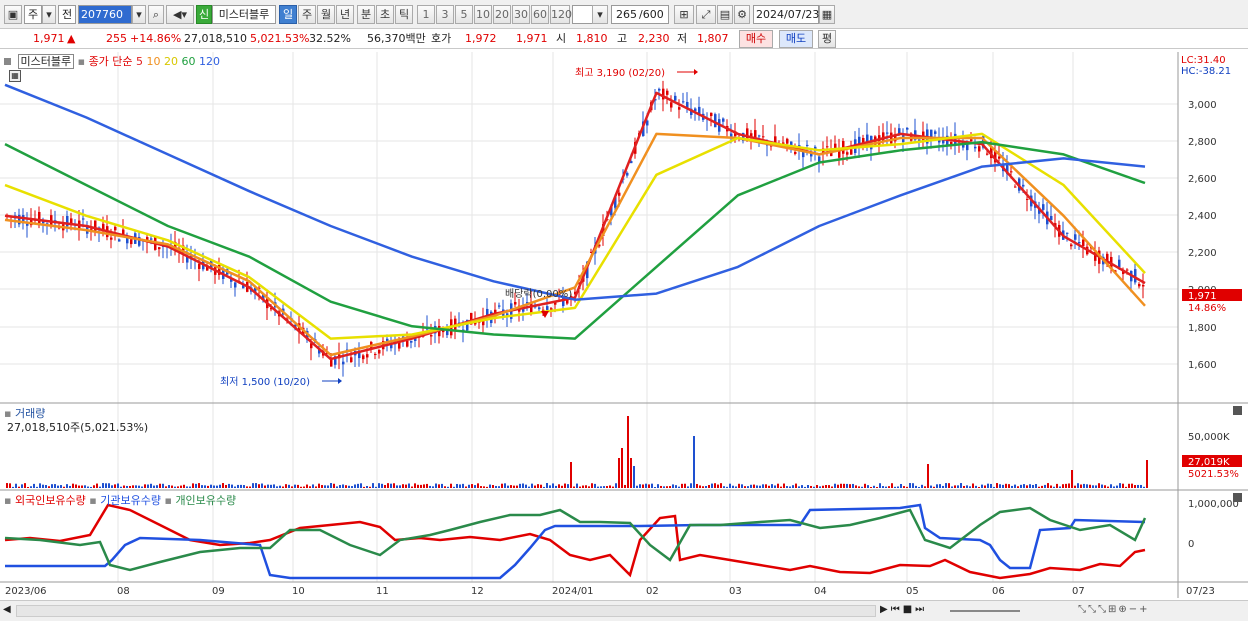 This screenshot has width=1248, height=621. Describe the element at coordinates (521, 14) in the screenshot. I see `interval-30: 30` at that location.